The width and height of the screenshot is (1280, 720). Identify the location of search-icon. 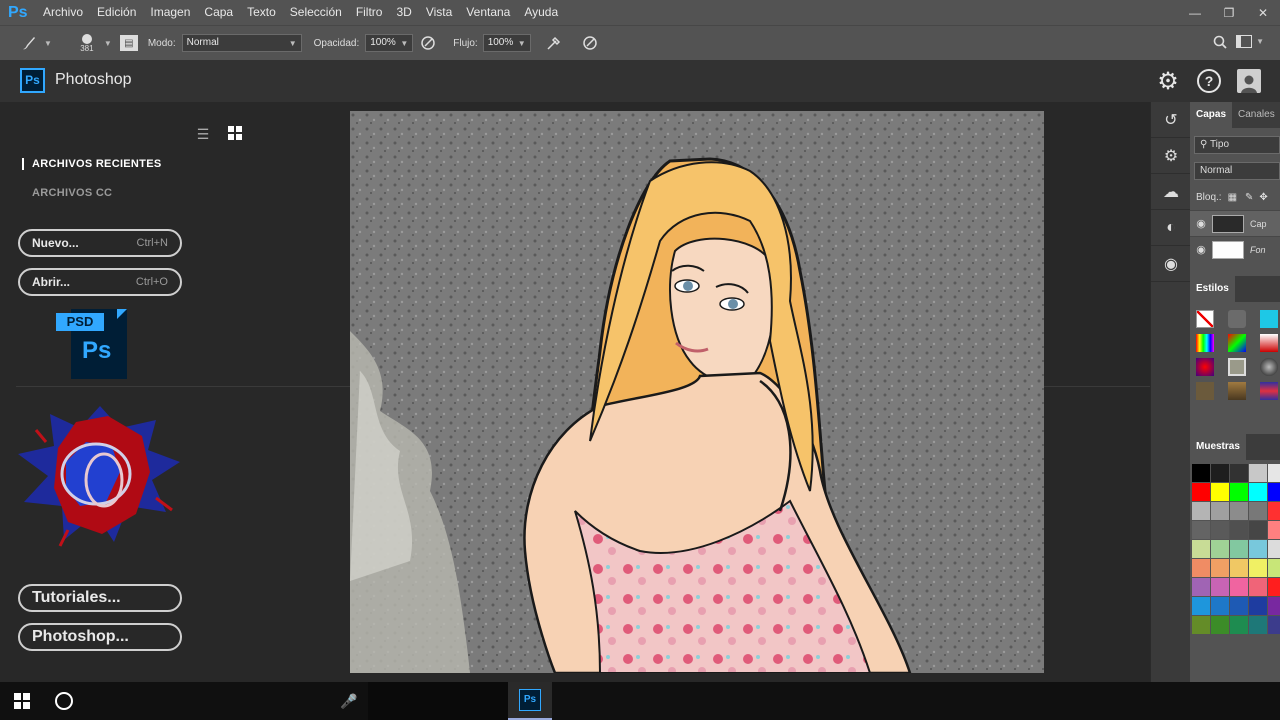
(1220, 42).